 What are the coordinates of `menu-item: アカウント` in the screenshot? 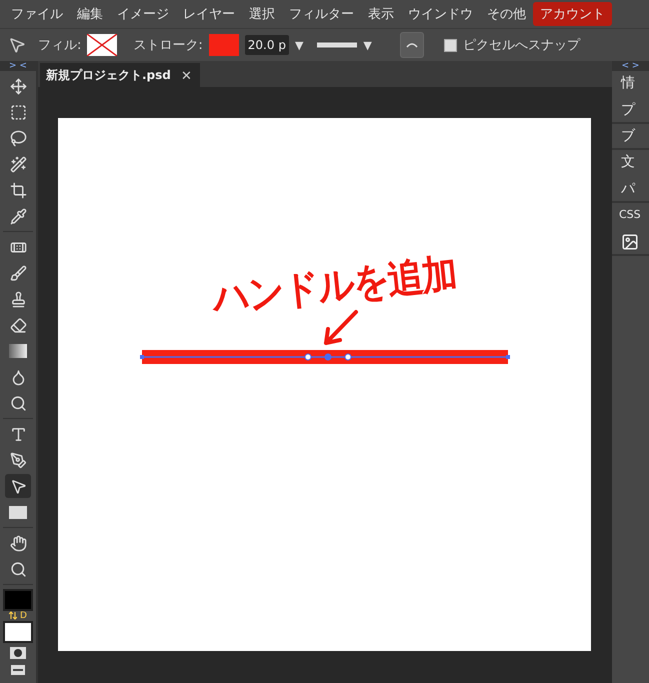 It's located at (572, 14).